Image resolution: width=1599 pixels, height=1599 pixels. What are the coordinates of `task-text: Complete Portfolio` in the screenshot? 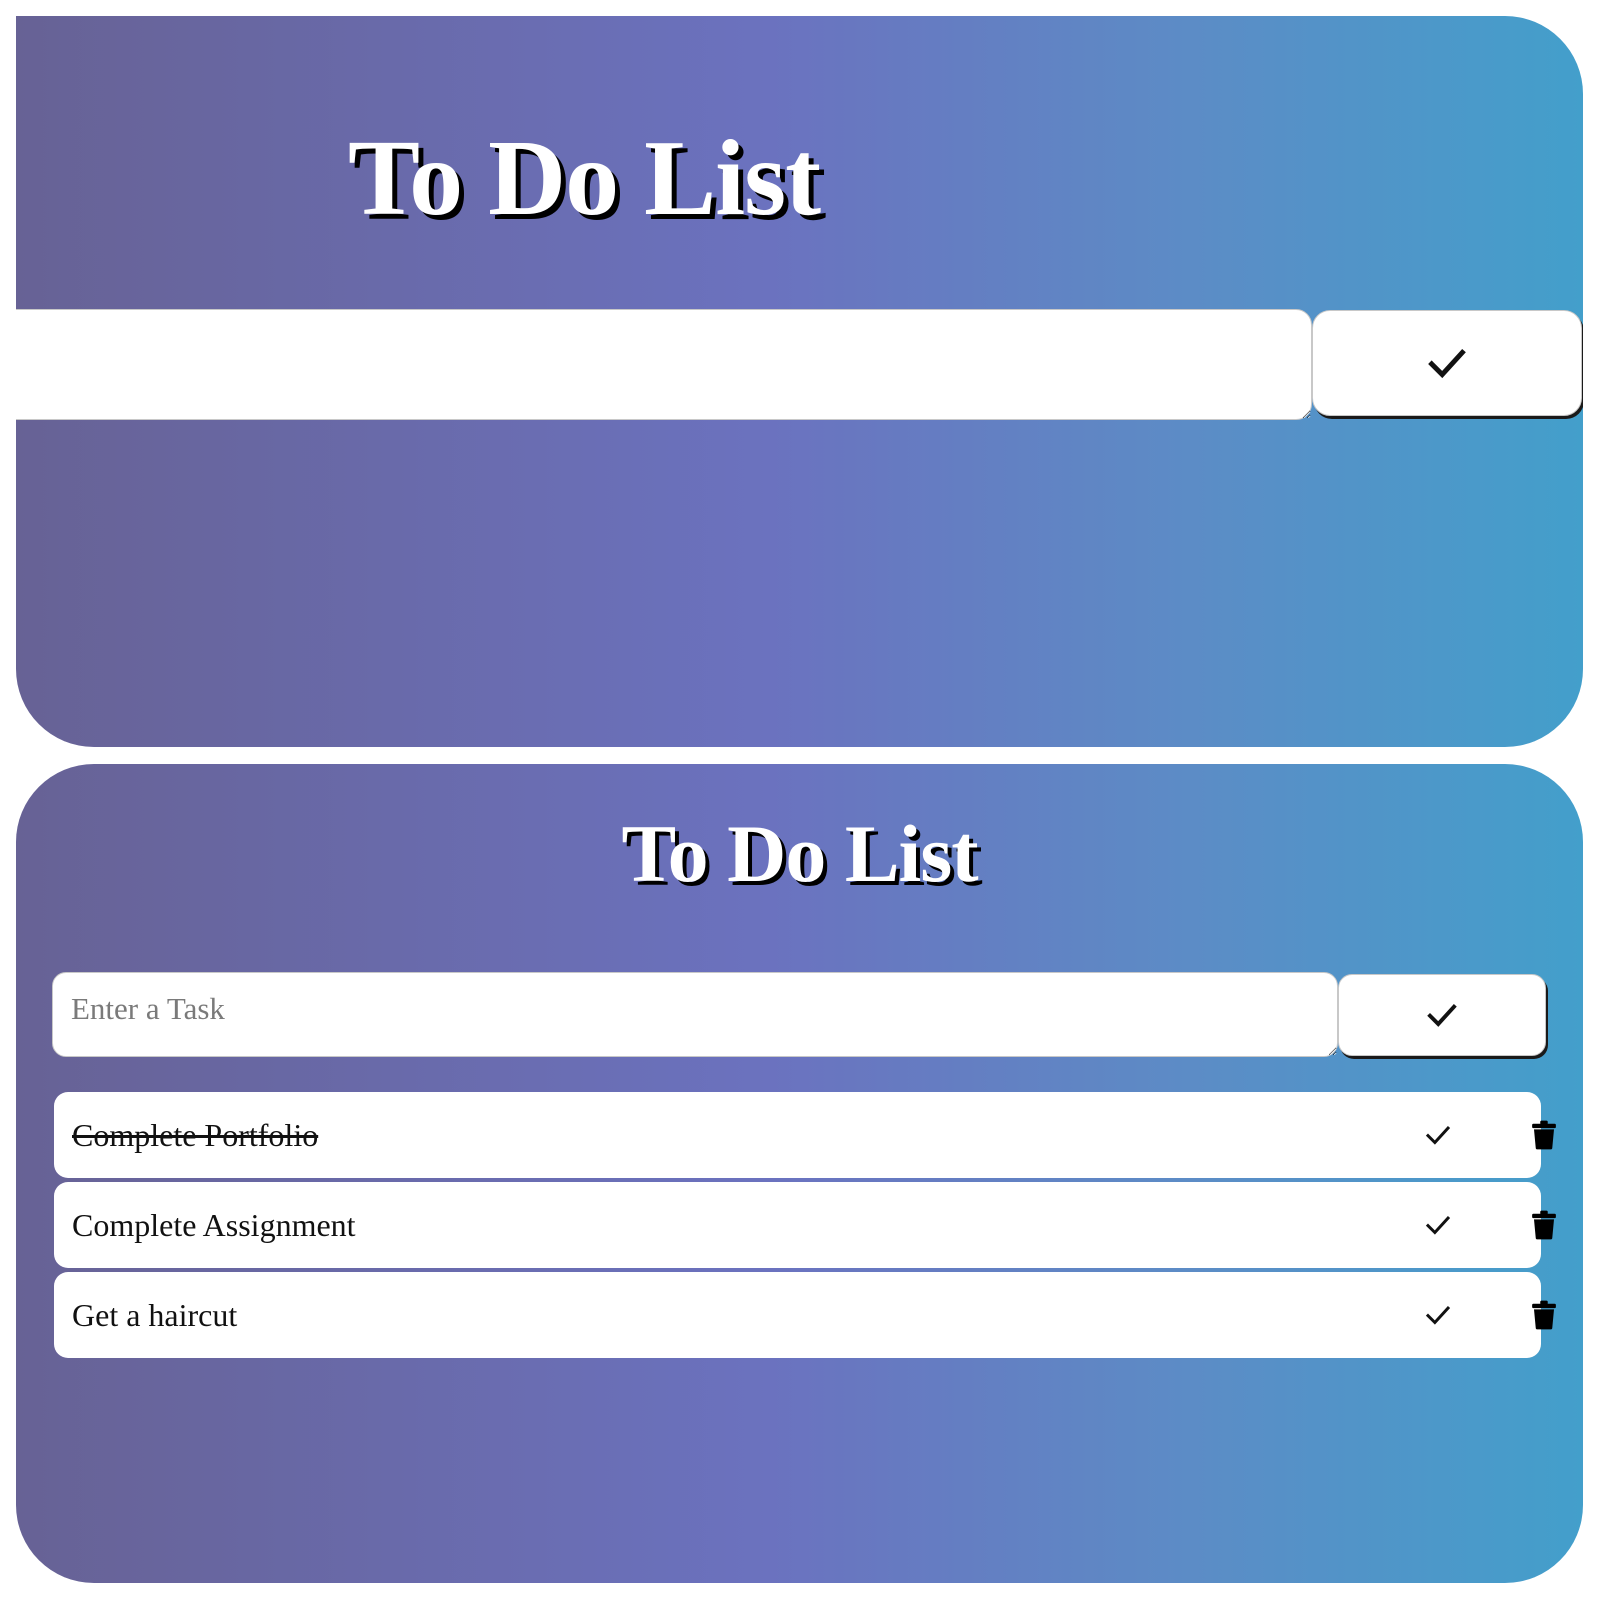 It's located at (195, 1134).